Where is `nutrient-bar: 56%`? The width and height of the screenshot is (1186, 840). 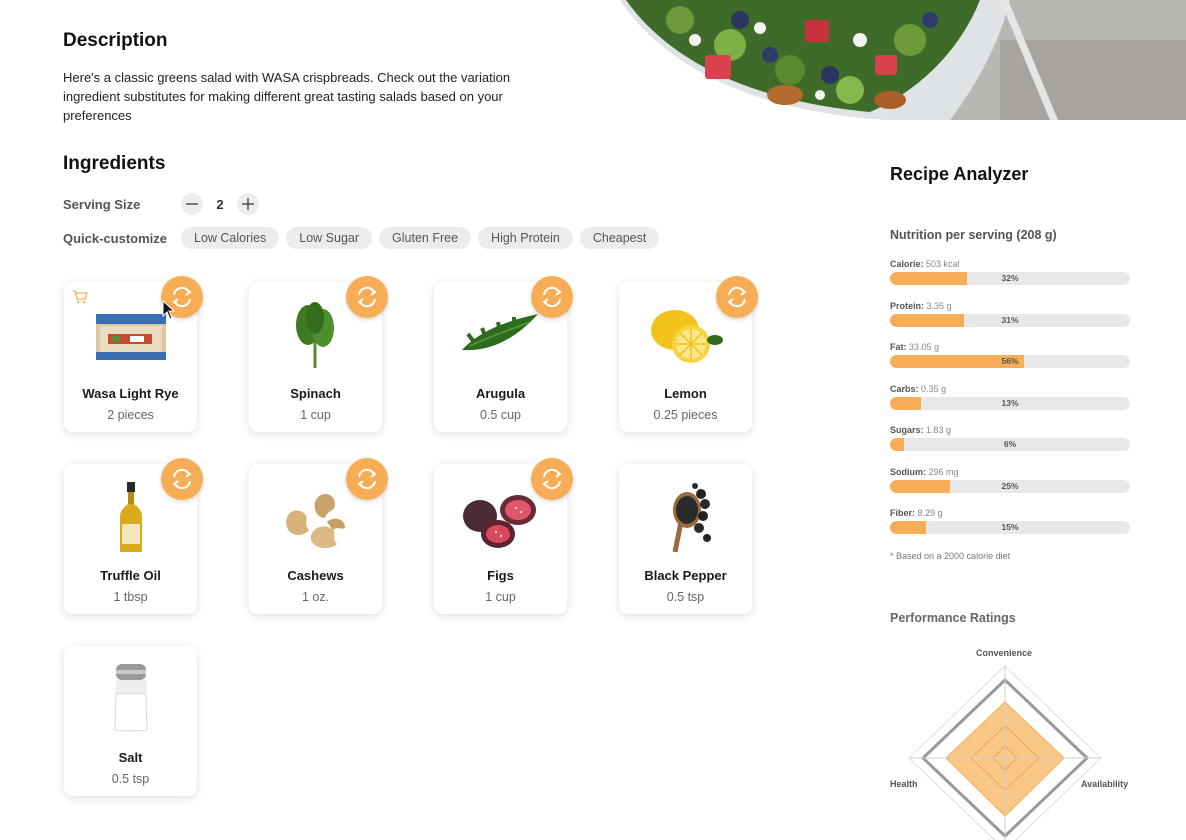
nutrient-bar: 56% is located at coordinates (1010, 361).